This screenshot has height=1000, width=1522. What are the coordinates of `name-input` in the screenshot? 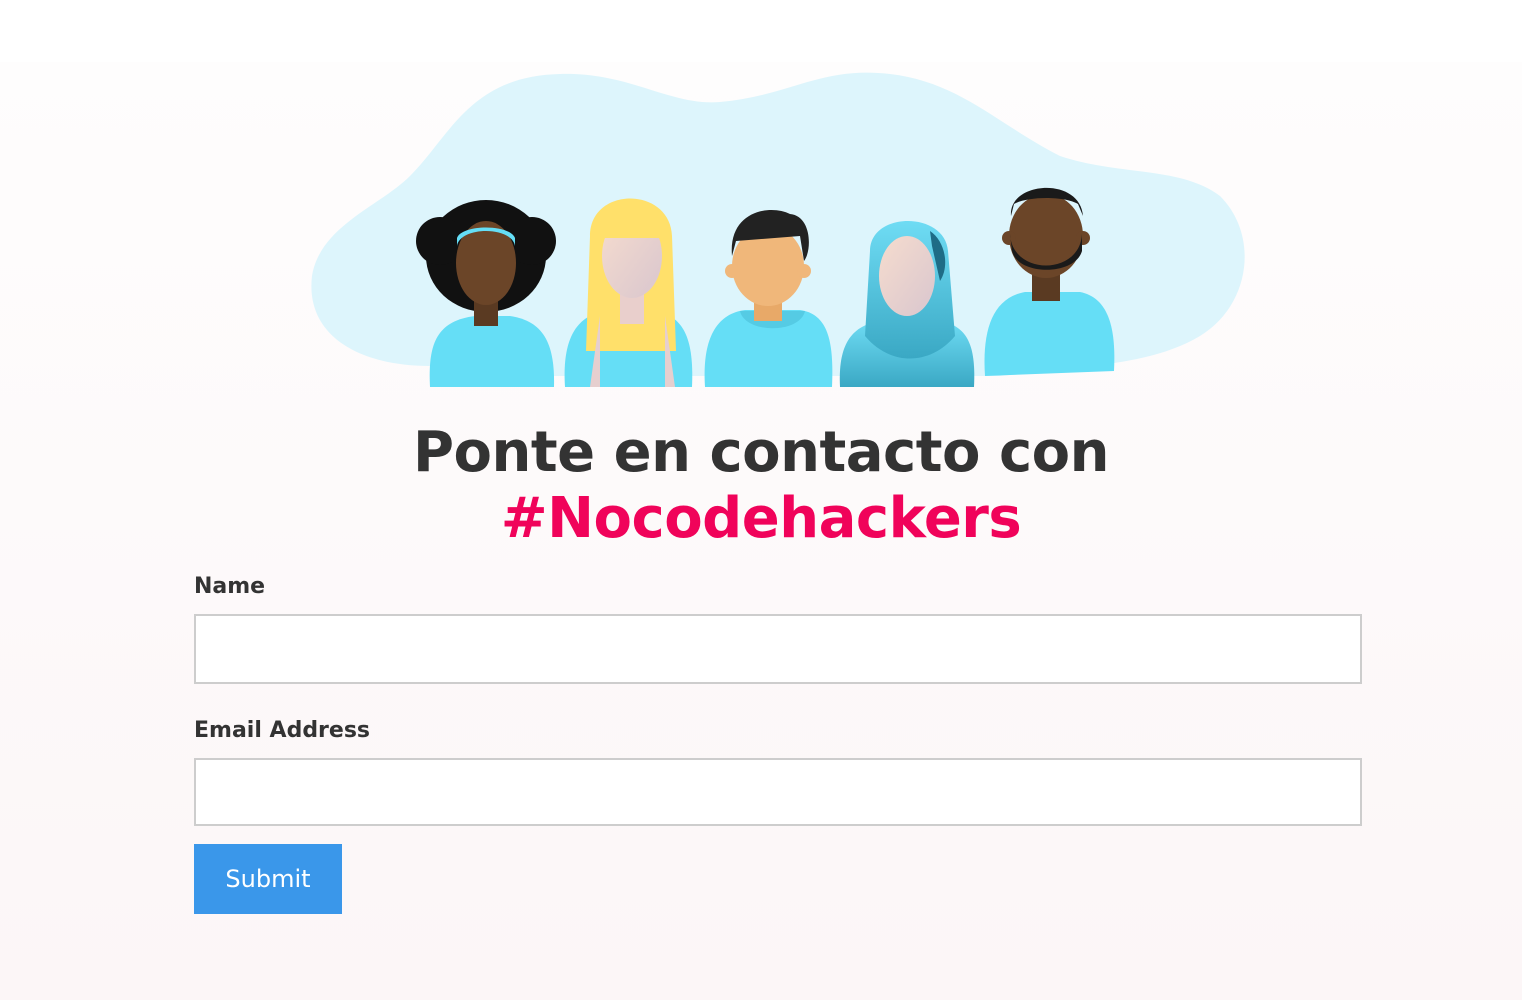 It's located at (778, 649).